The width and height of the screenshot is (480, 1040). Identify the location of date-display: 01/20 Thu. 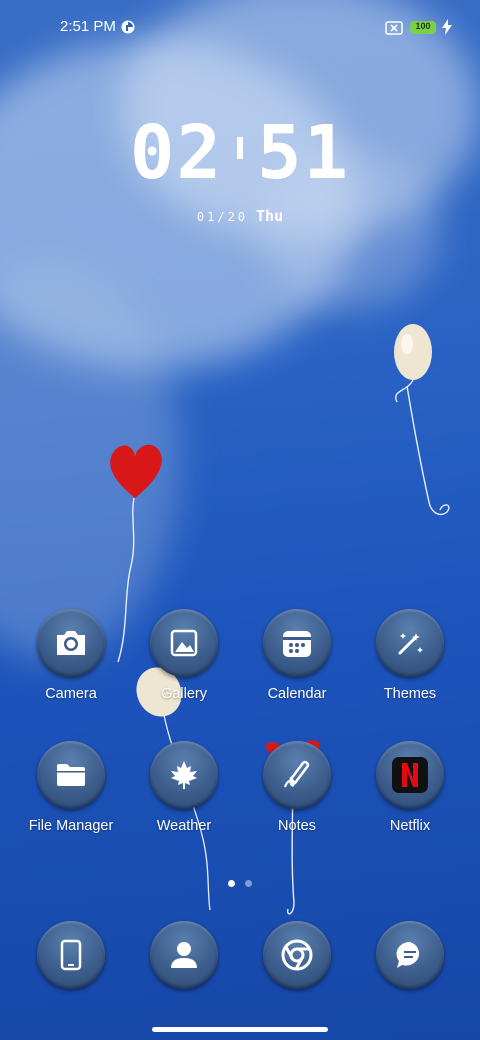
(240, 215).